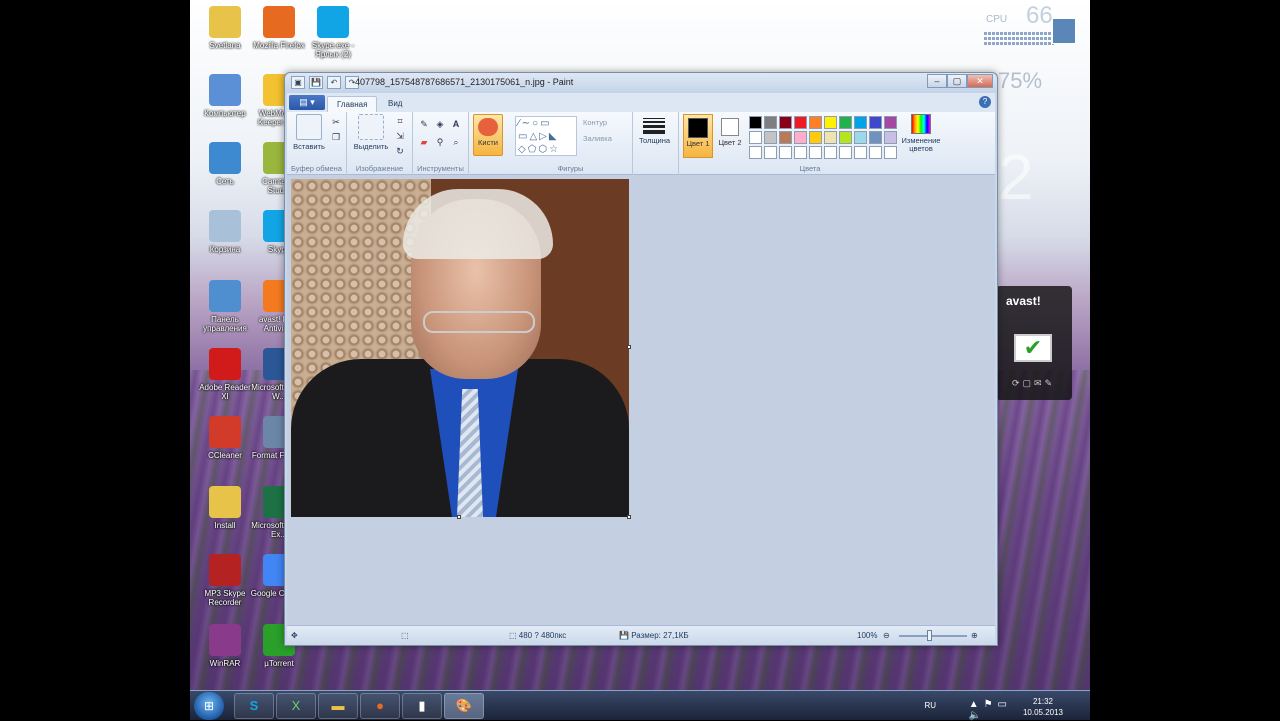 This screenshot has height=721, width=1280. What do you see at coordinates (546, 136) in the screenshot?
I see `shapes-gallery: ∕∼○▭ ▭△▷◣ ◇⬠⬡☆` at bounding box center [546, 136].